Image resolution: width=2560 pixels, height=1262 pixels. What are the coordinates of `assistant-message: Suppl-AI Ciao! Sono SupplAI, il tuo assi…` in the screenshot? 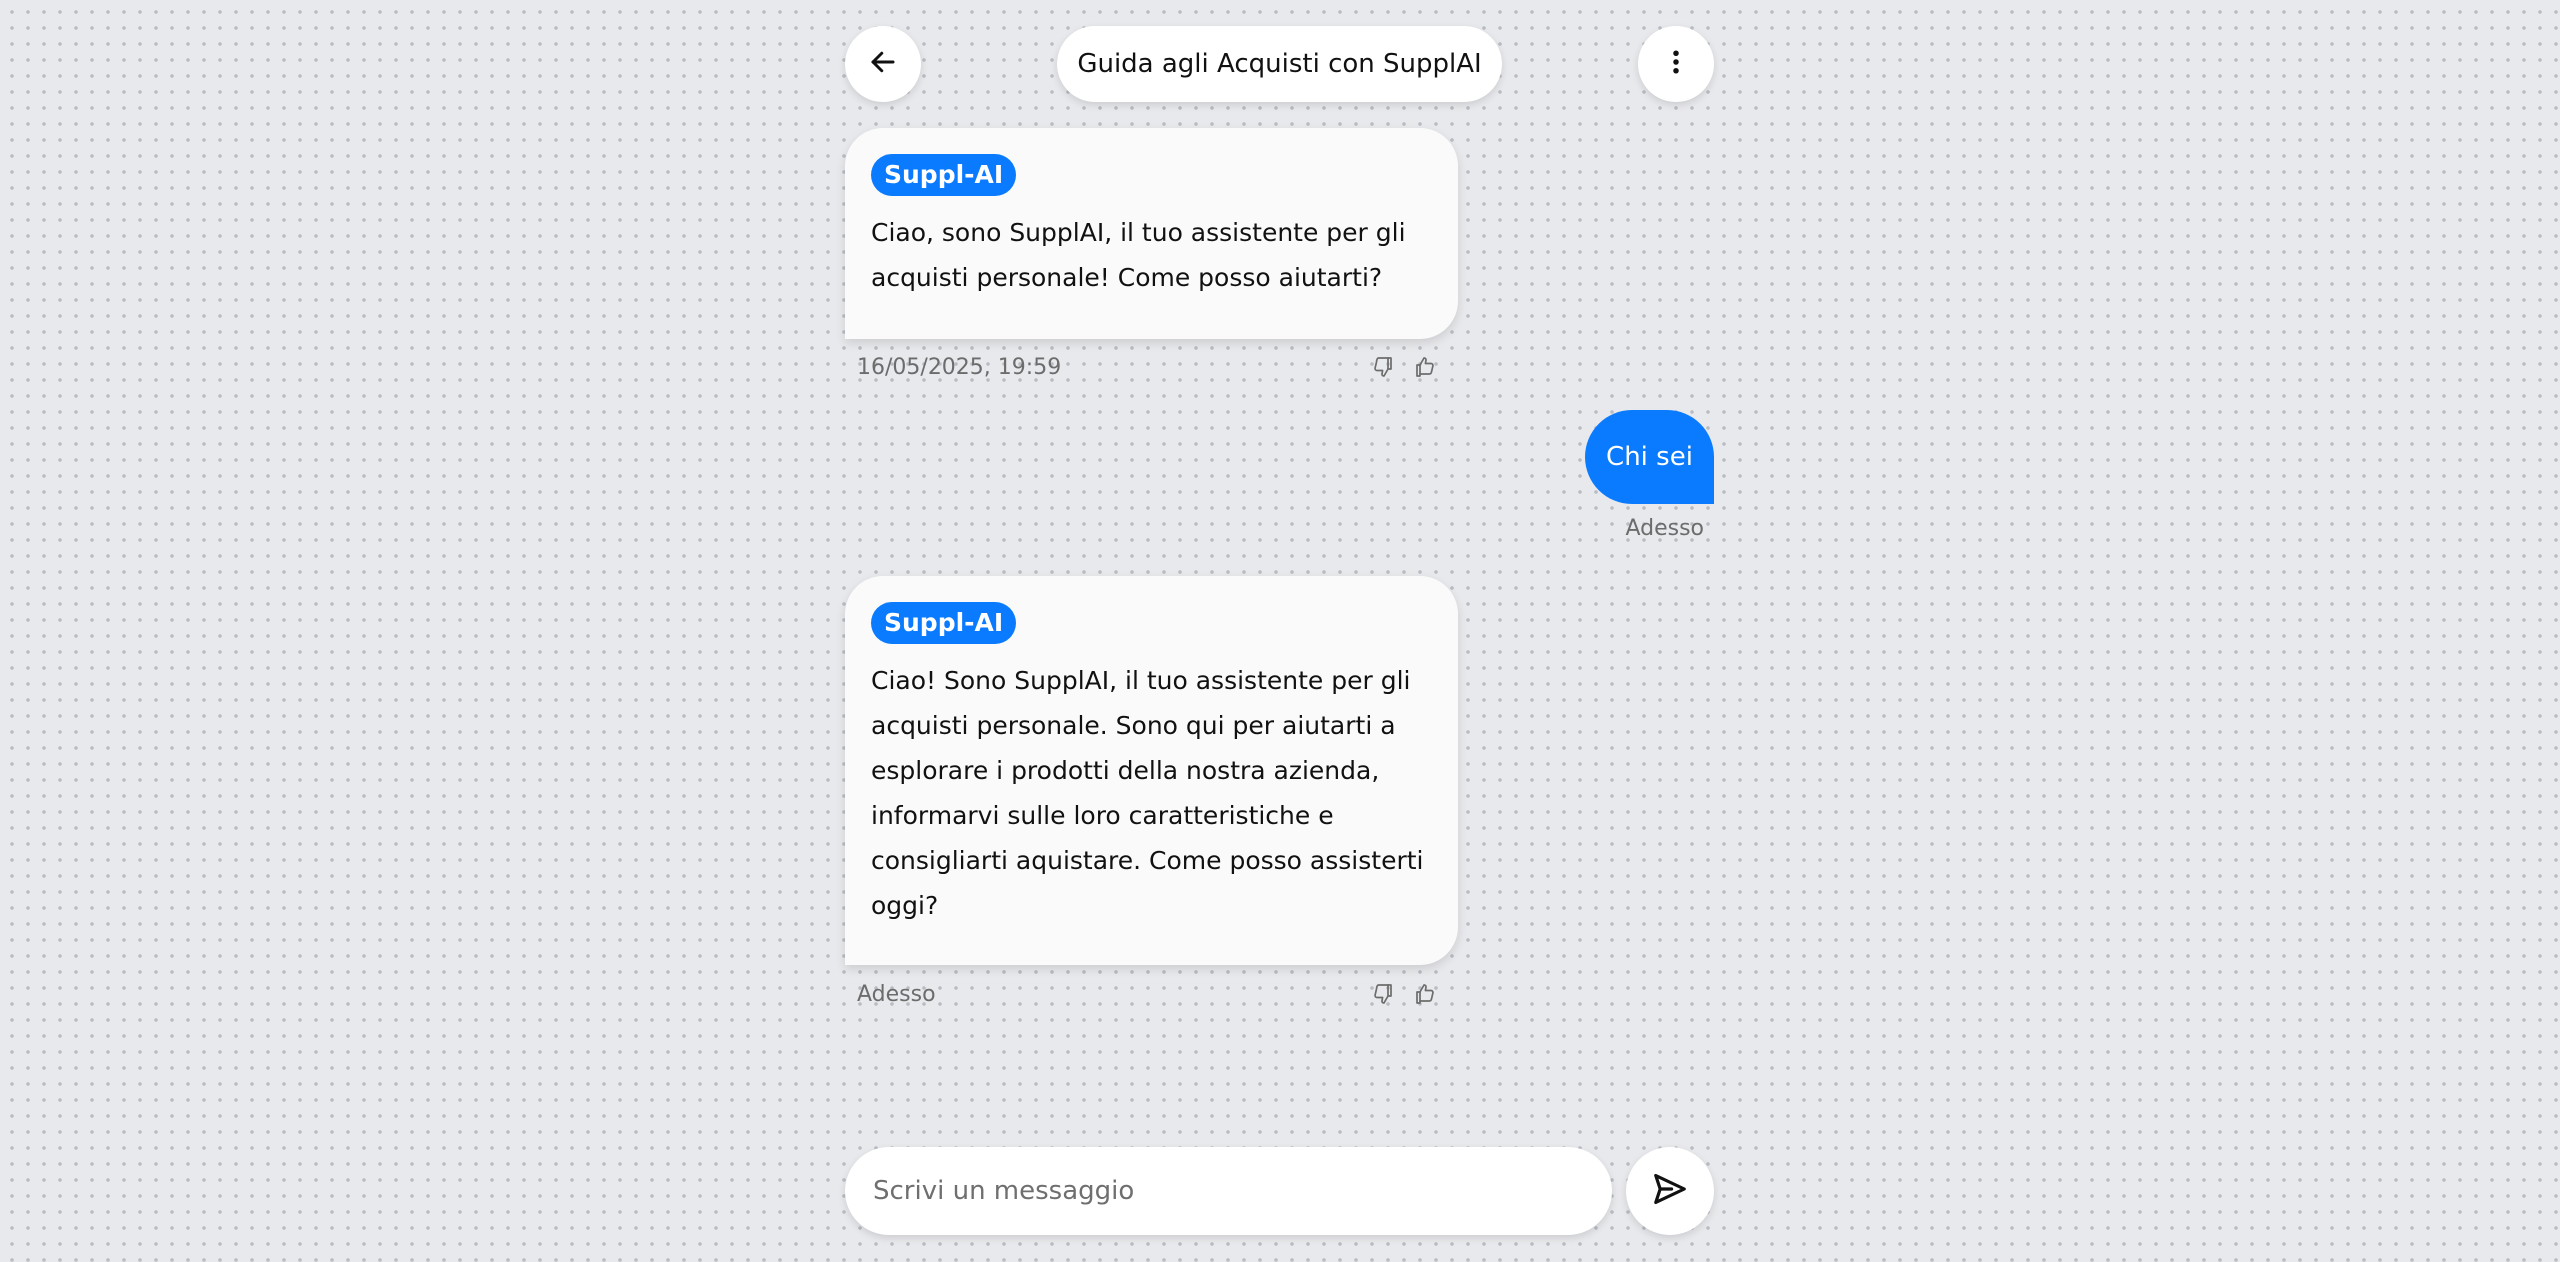 It's located at (1151, 770).